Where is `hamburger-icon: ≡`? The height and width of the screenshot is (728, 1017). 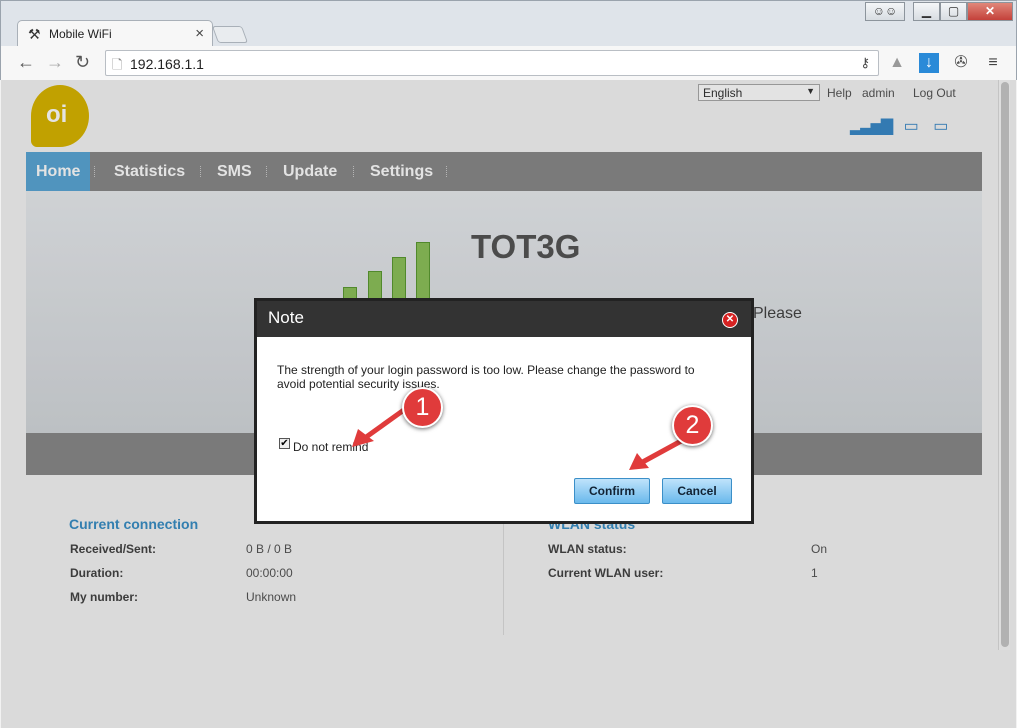 hamburger-icon: ≡ is located at coordinates (993, 63).